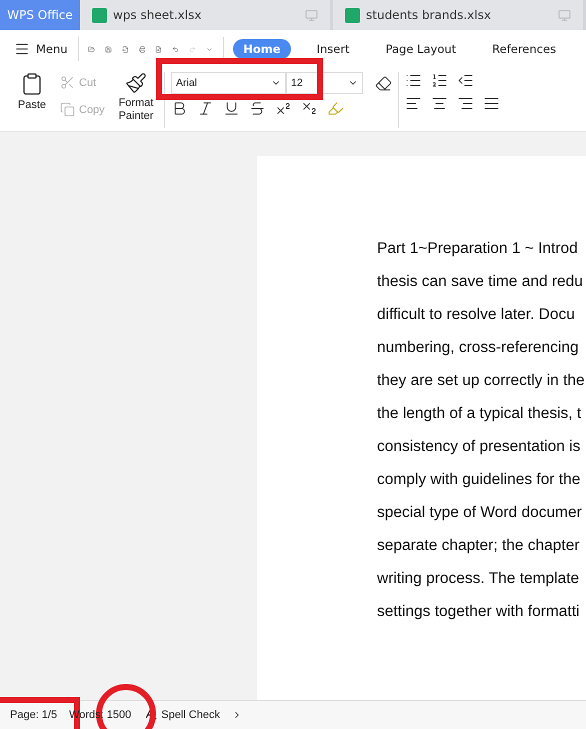  What do you see at coordinates (257, 108) in the screenshot?
I see `strikethrough-icon` at bounding box center [257, 108].